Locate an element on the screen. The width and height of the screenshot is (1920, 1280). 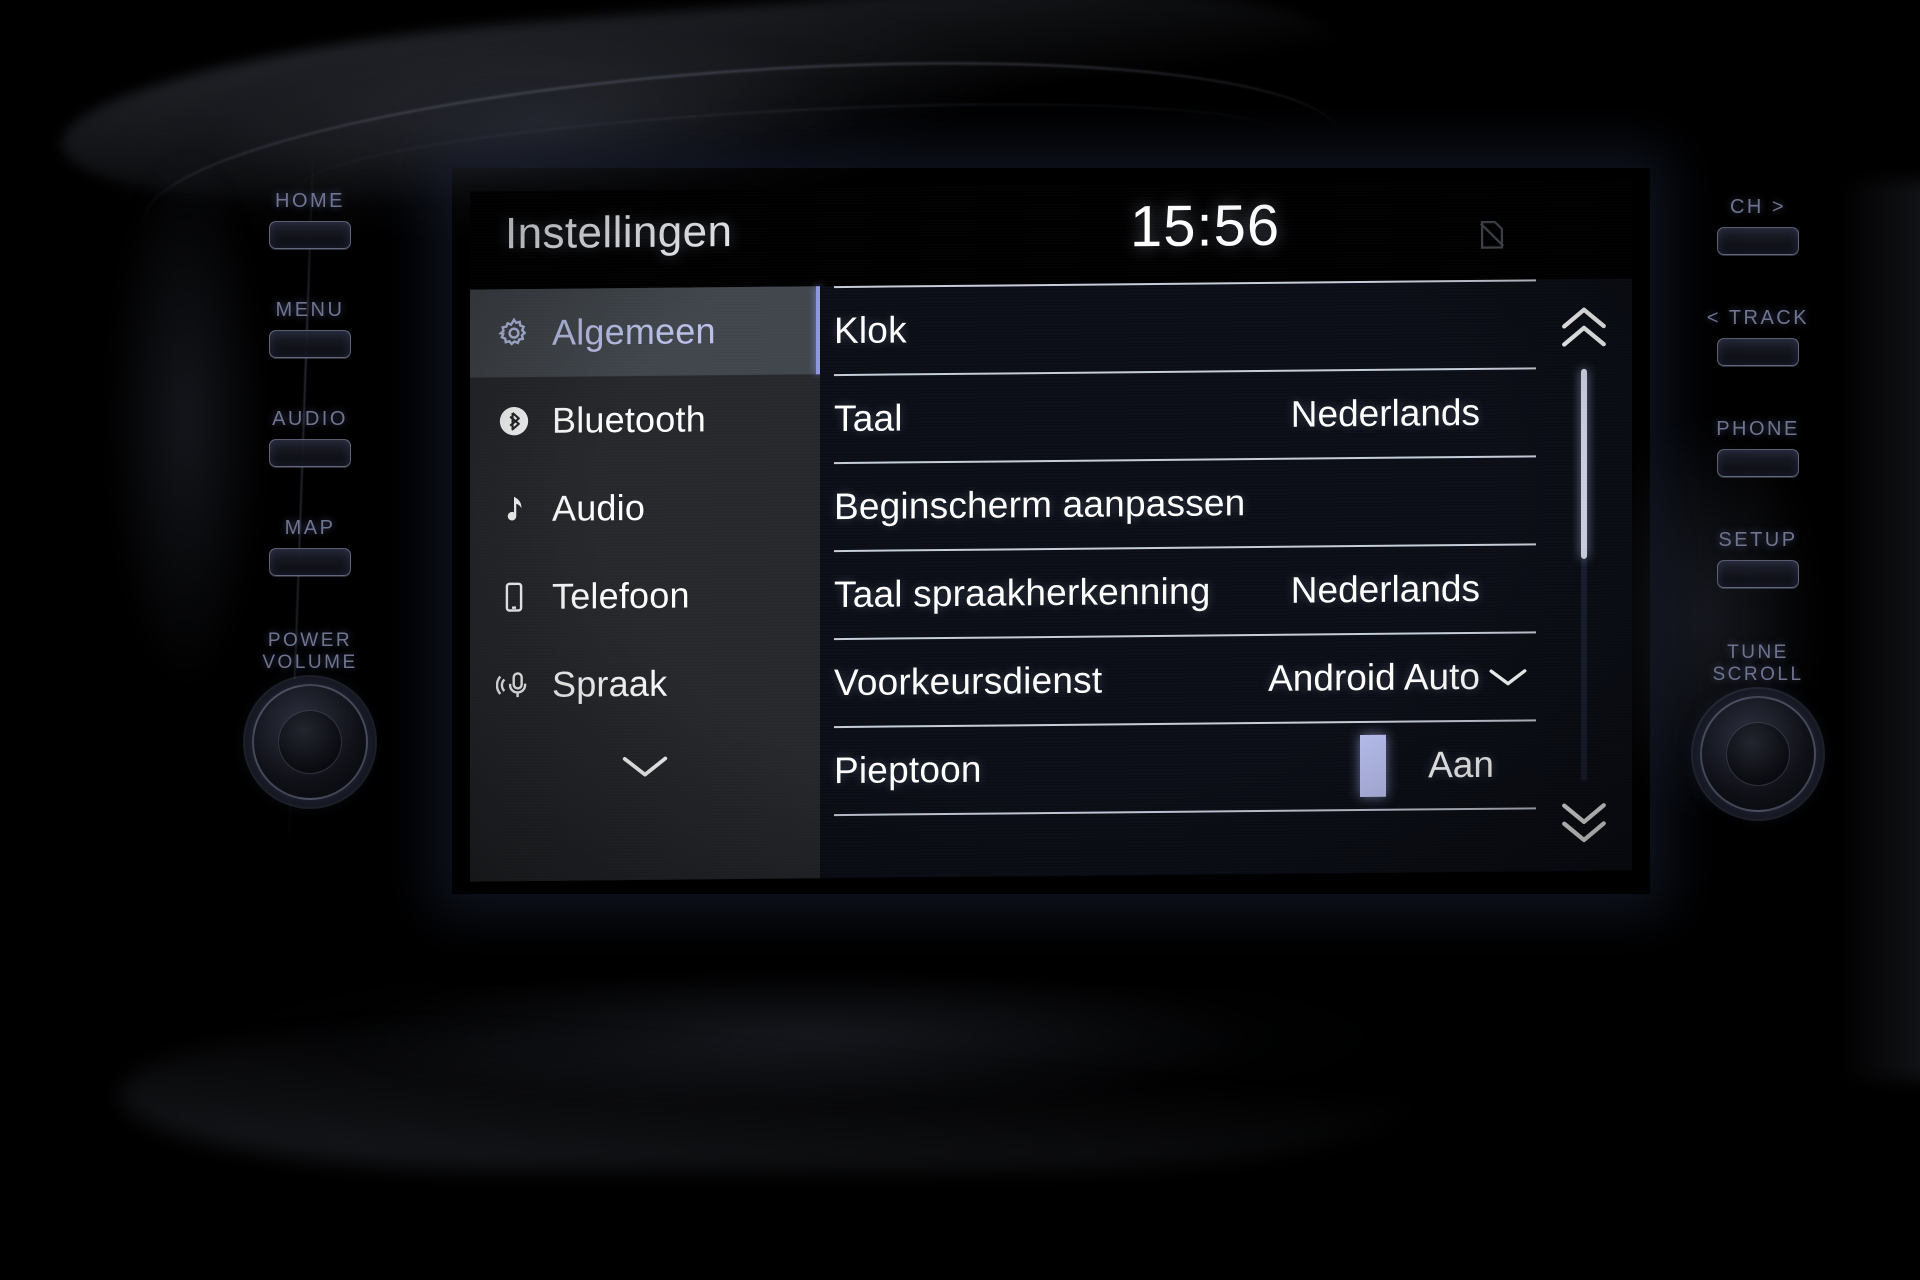
list-item-value: Android Auto is located at coordinates (1374, 677).